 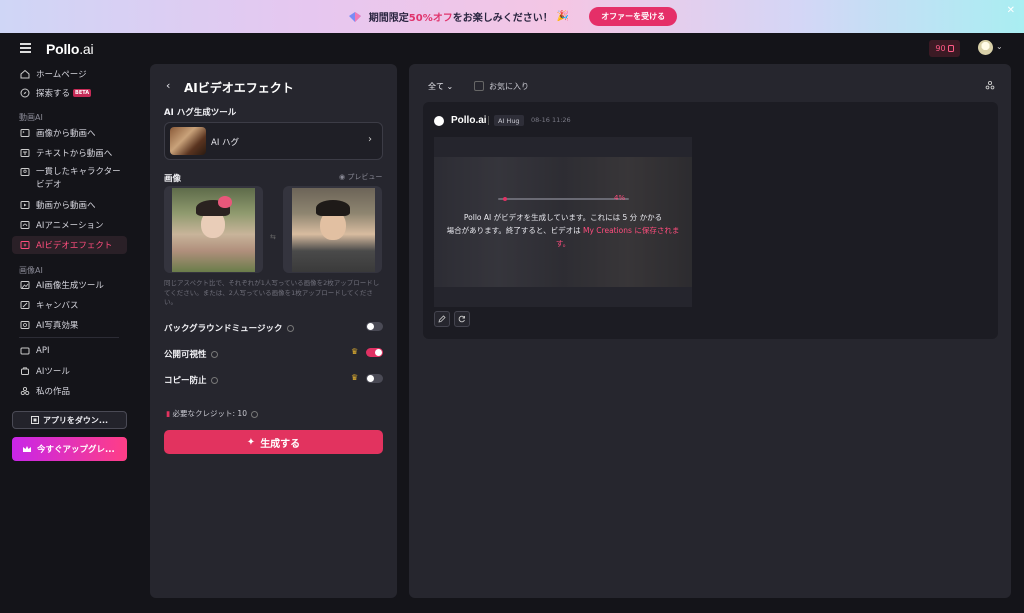 What do you see at coordinates (25, 172) in the screenshot?
I see `character-icon` at bounding box center [25, 172].